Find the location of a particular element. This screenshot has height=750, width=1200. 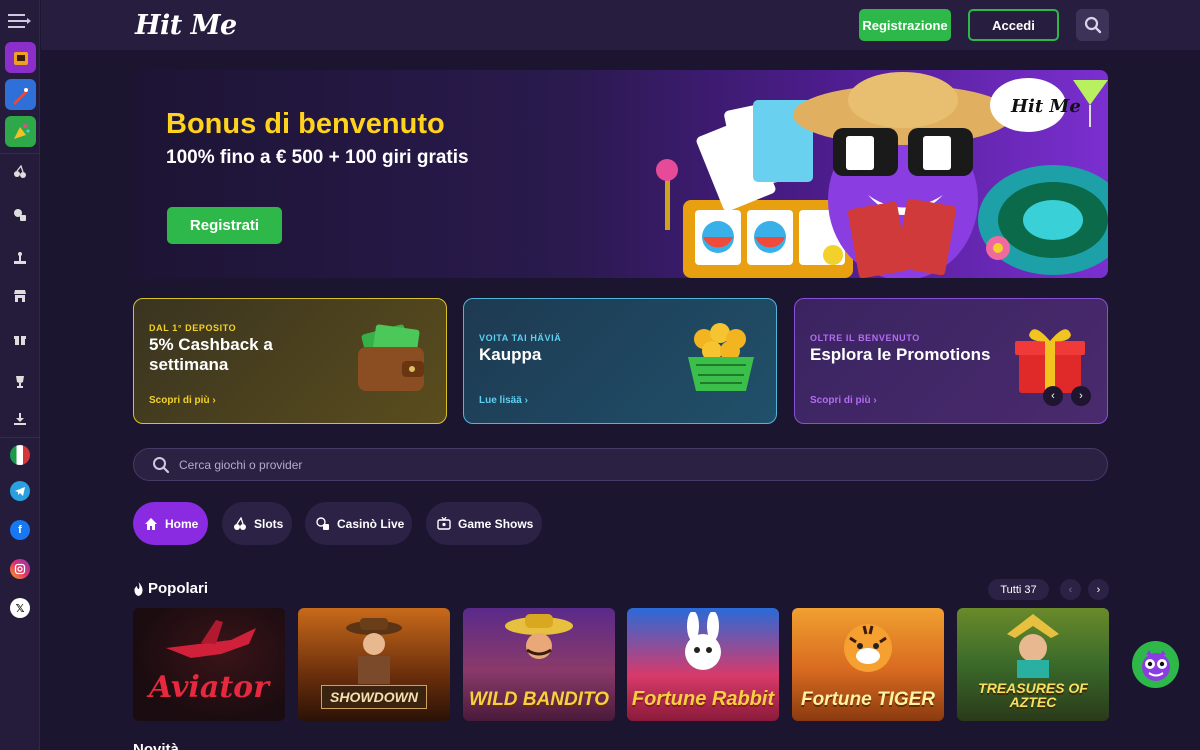

wallet-icon is located at coordinates (391, 357).